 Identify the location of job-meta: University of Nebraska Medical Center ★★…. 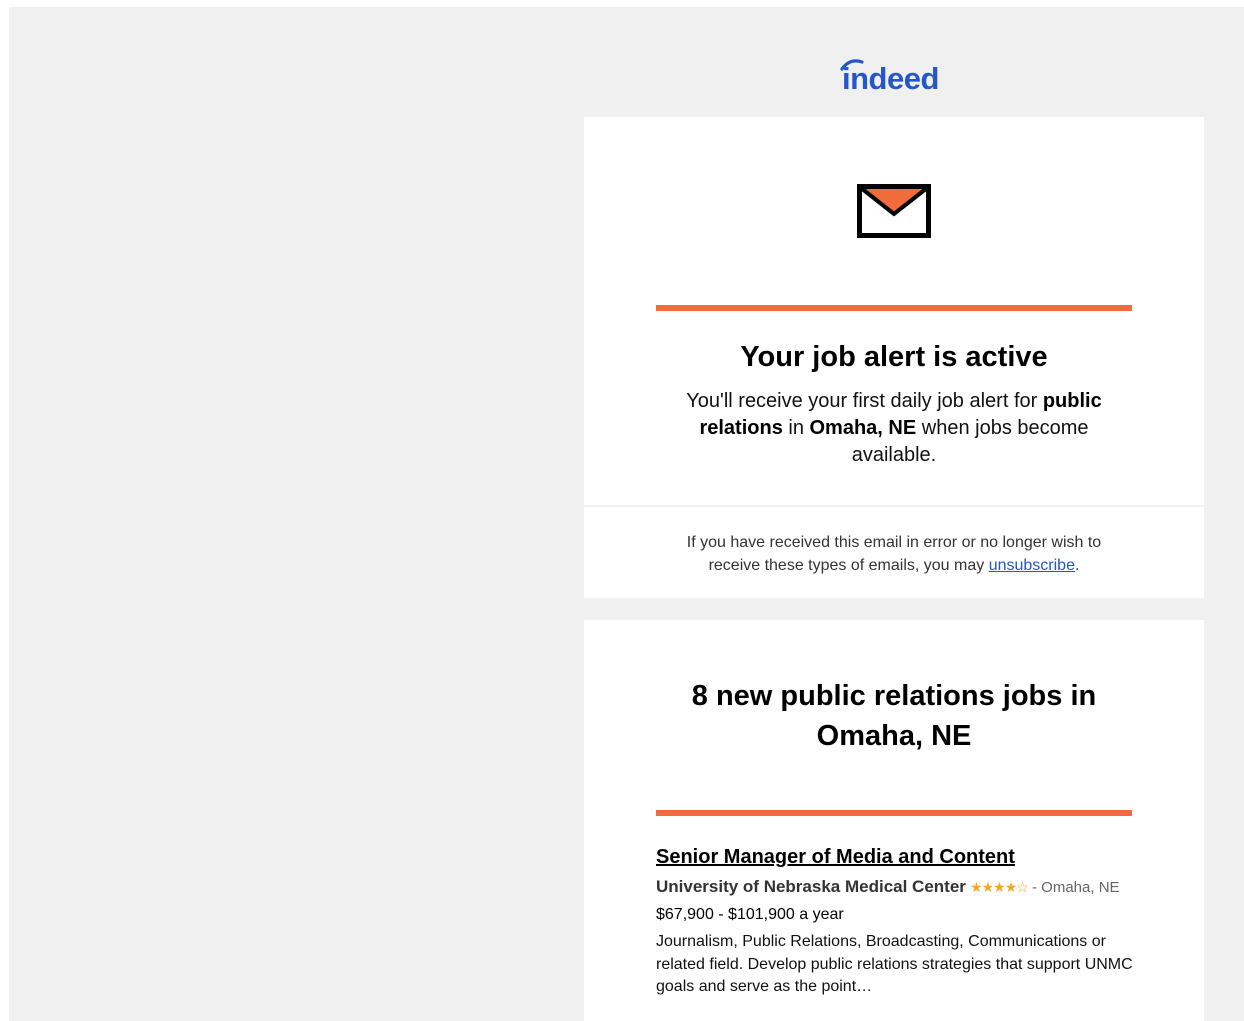
(896, 887).